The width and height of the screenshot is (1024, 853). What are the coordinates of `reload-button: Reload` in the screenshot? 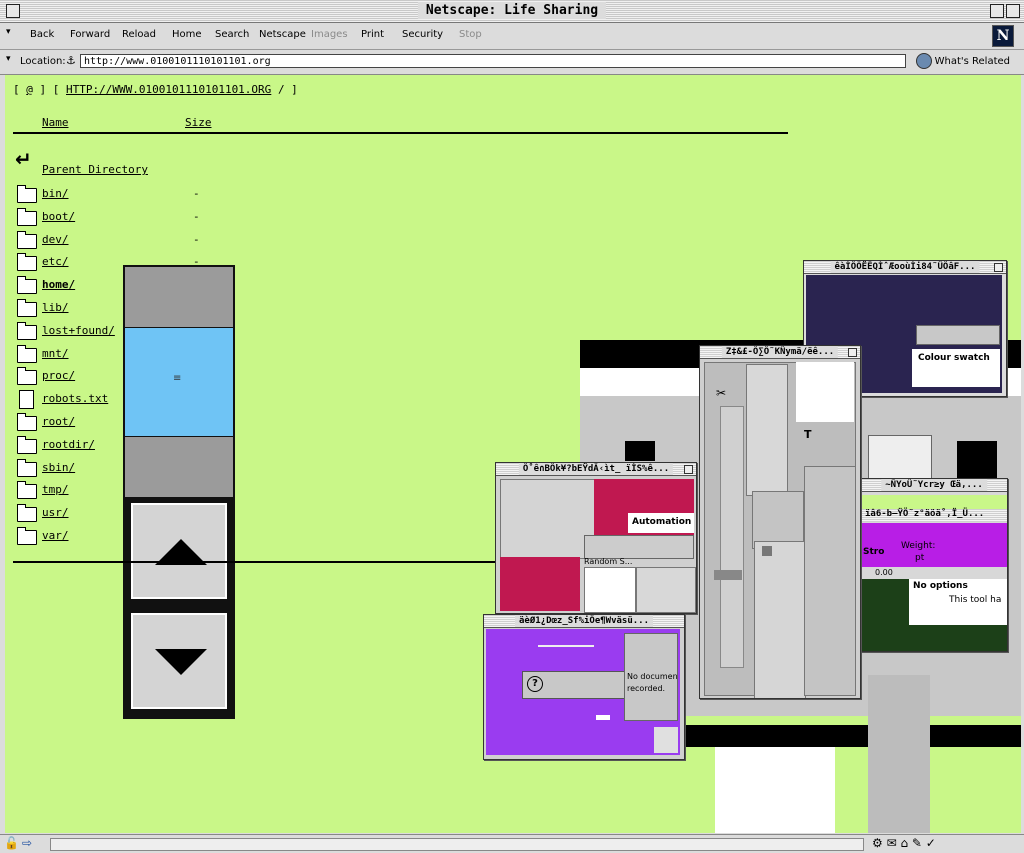 It's located at (139, 34).